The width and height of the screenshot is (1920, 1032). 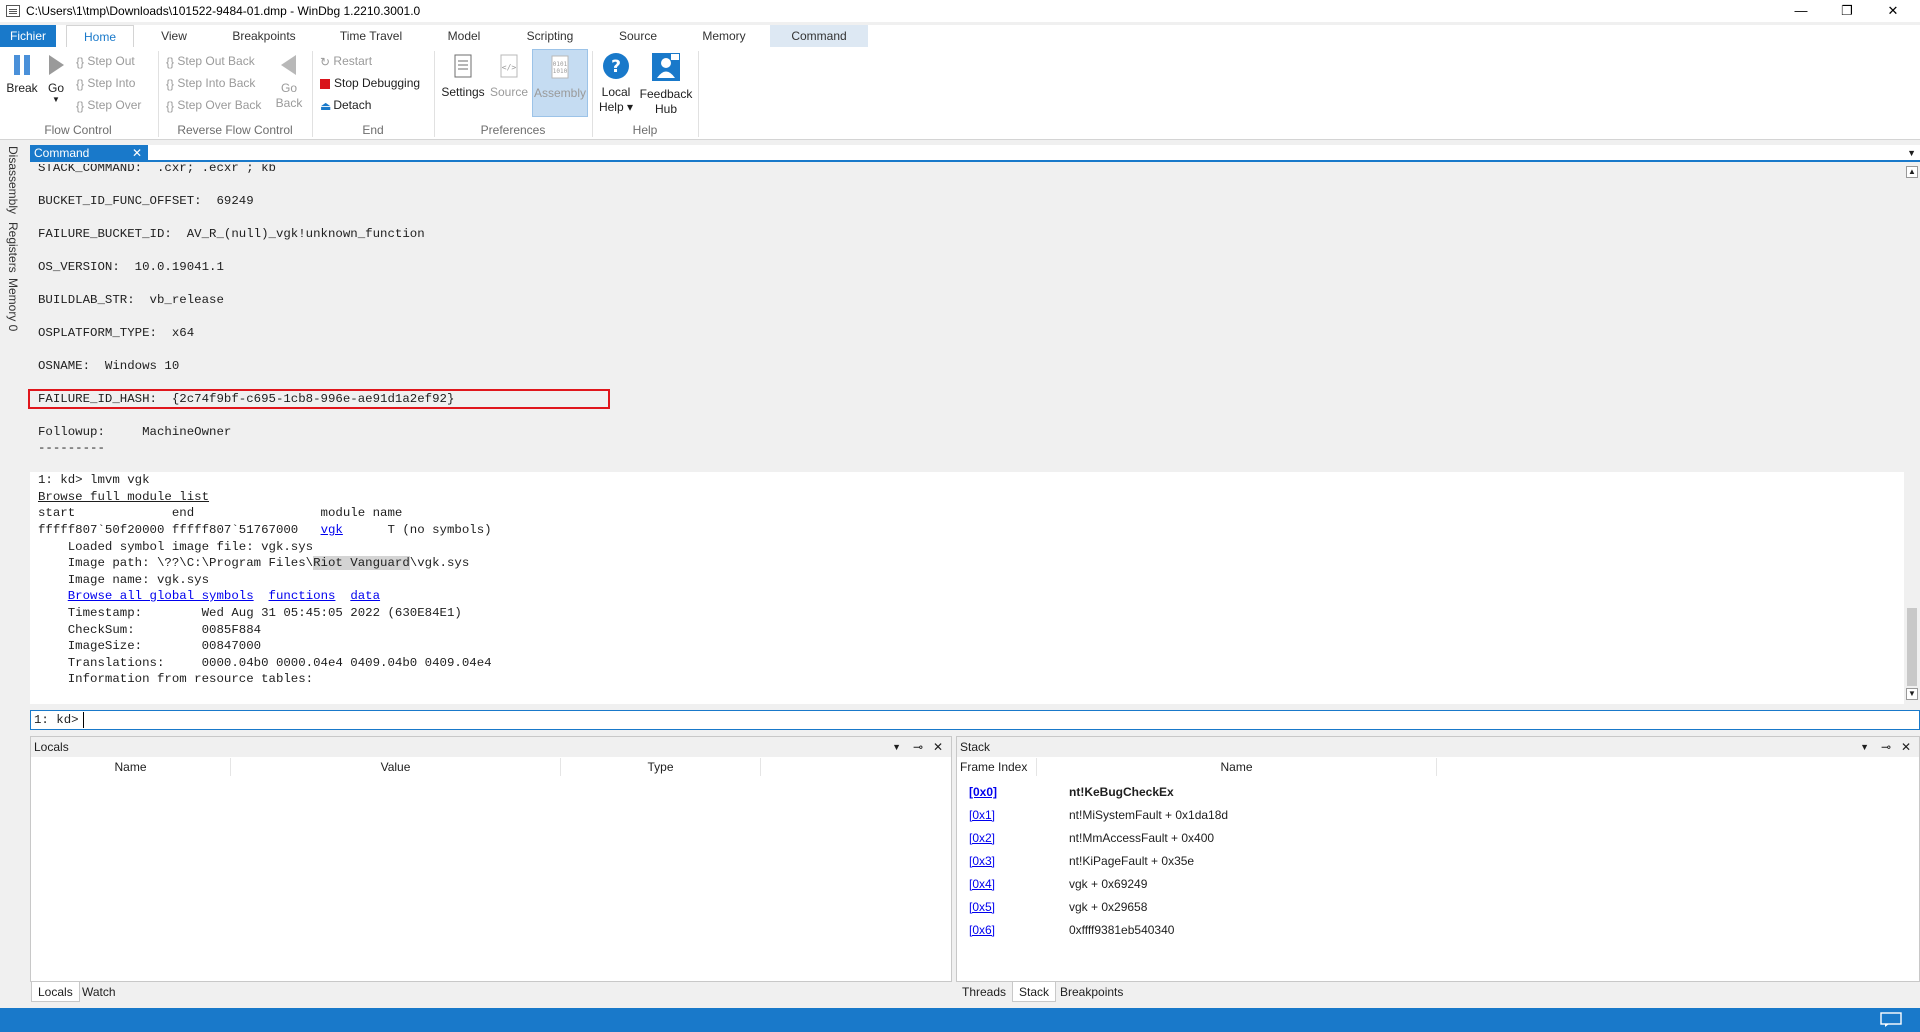 I want to click on feedback-hub-button: Feedback Hub, so click(x=666, y=84).